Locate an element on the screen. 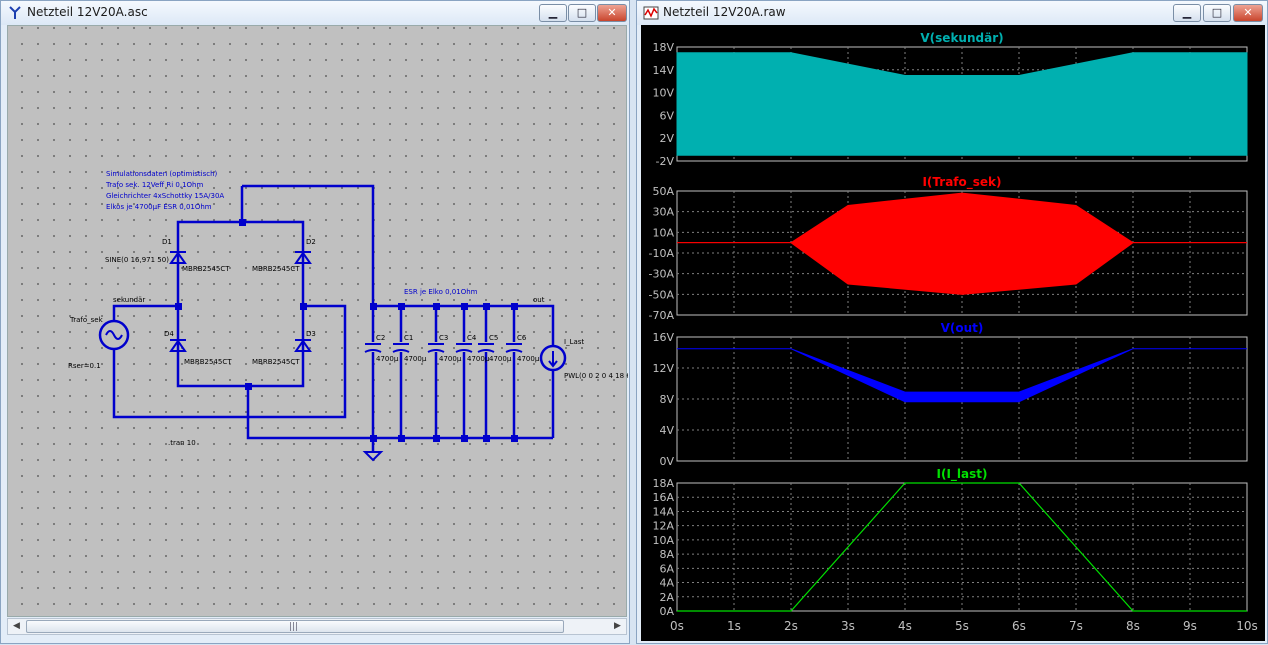 This screenshot has height=645, width=1268. capacitor-ref: C3 is located at coordinates (443, 338).